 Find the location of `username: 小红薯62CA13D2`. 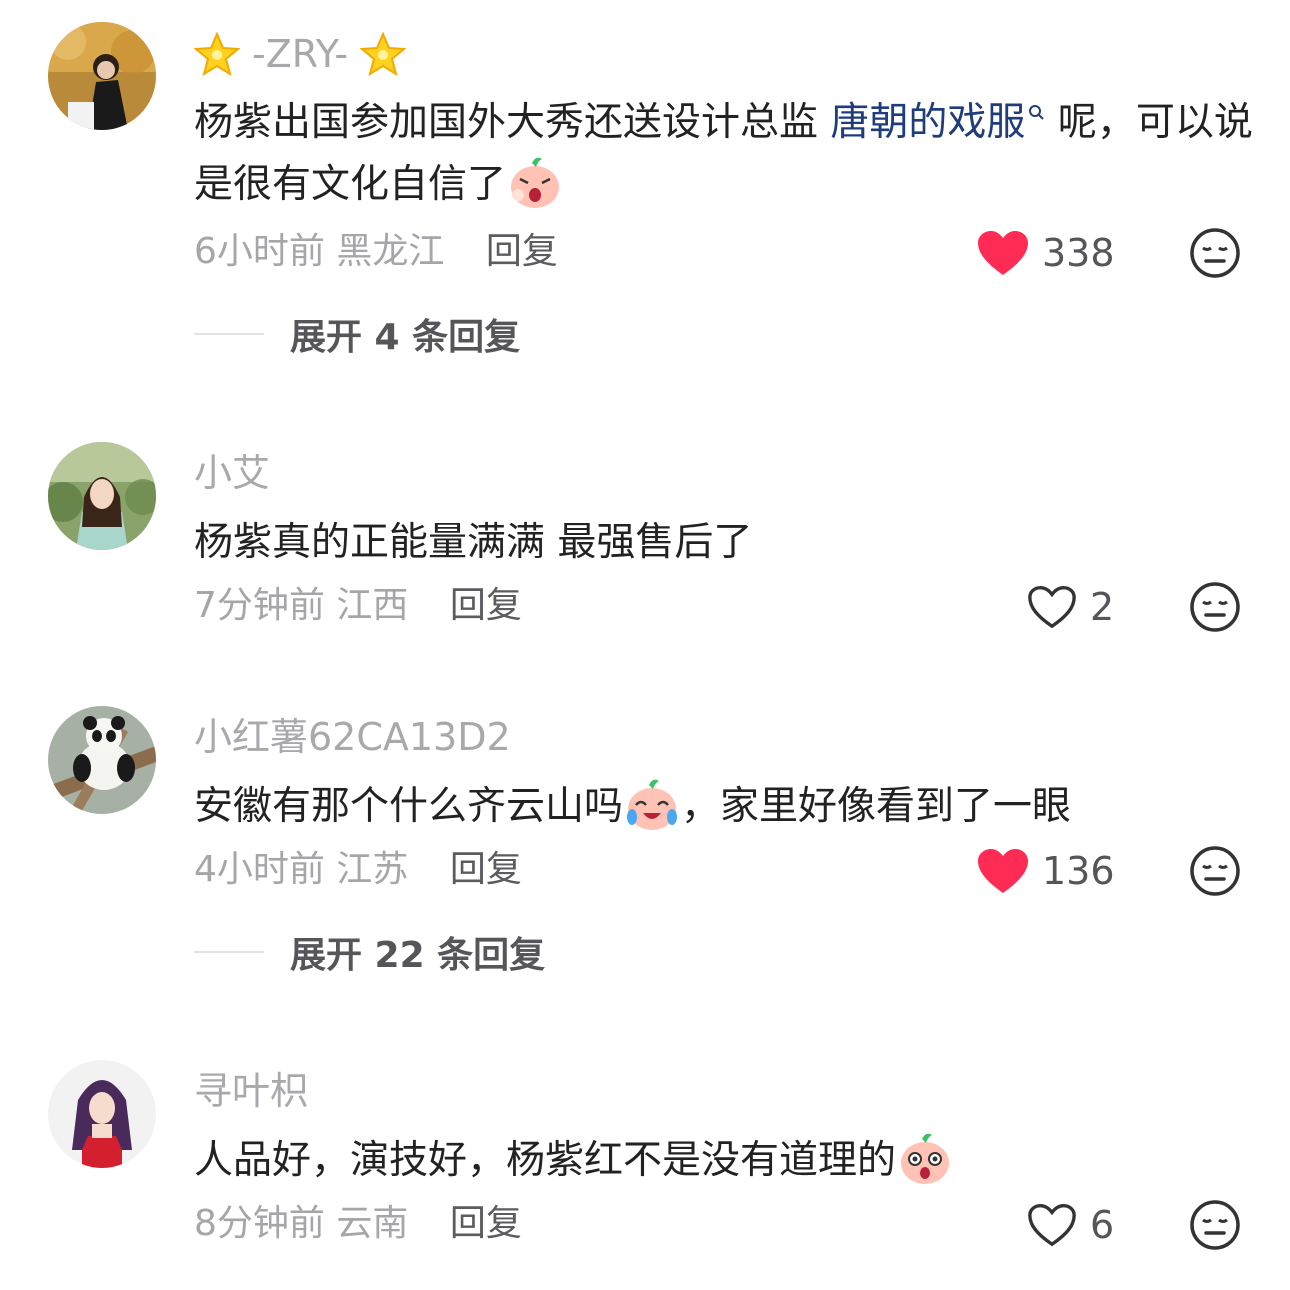

username: 小红薯62CA13D2 is located at coordinates (352, 737).